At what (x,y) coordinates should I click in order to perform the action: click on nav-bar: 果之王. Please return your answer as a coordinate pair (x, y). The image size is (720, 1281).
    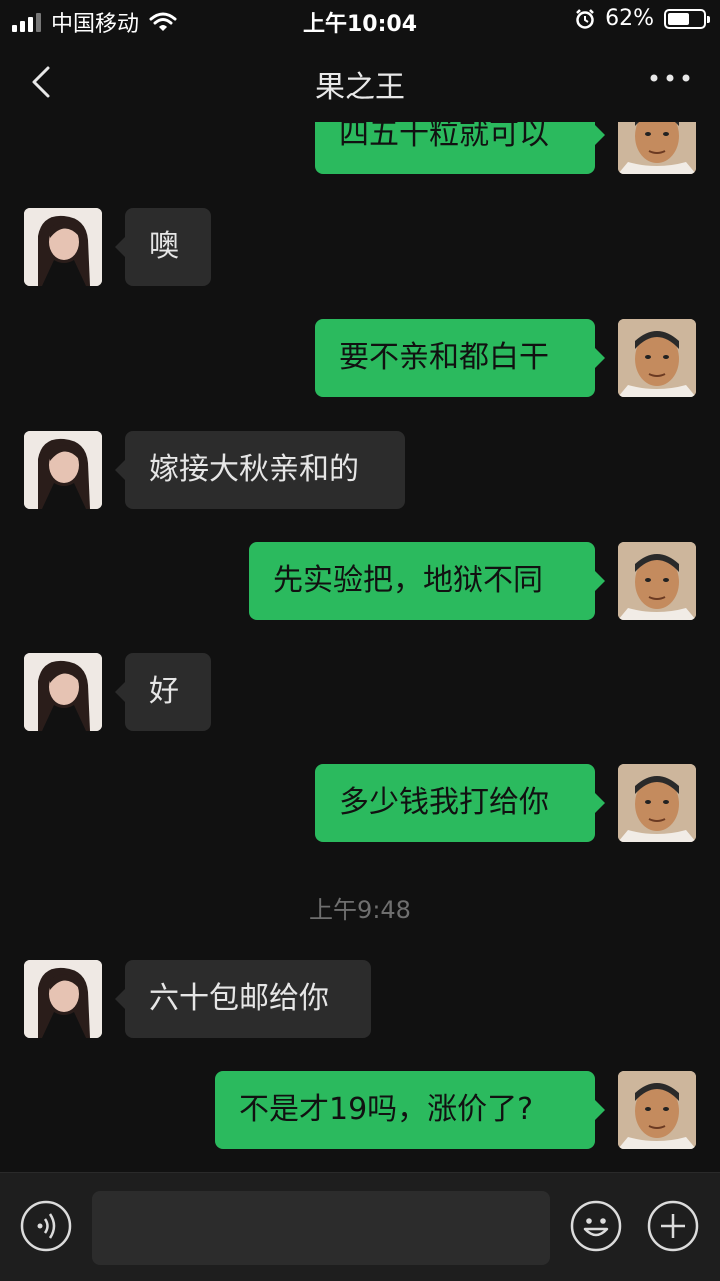
    Looking at the image, I should click on (360, 81).